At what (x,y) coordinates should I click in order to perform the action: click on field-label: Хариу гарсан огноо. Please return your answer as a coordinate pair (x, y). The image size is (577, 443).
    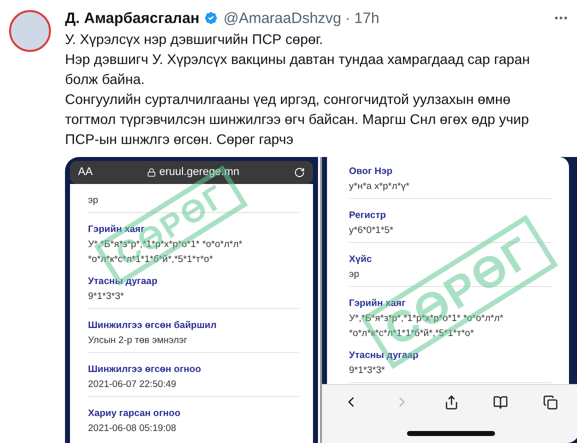
    Looking at the image, I should click on (135, 413).